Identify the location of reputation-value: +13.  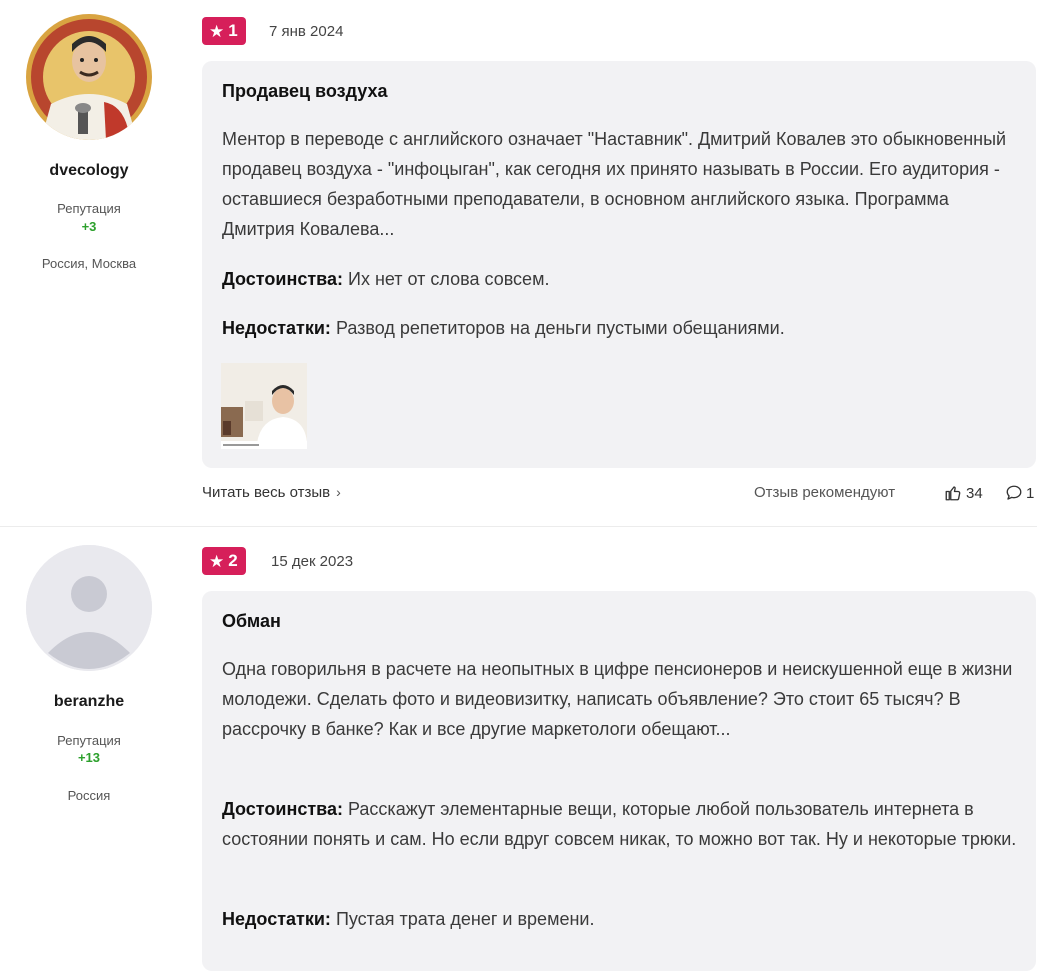
(89, 757).